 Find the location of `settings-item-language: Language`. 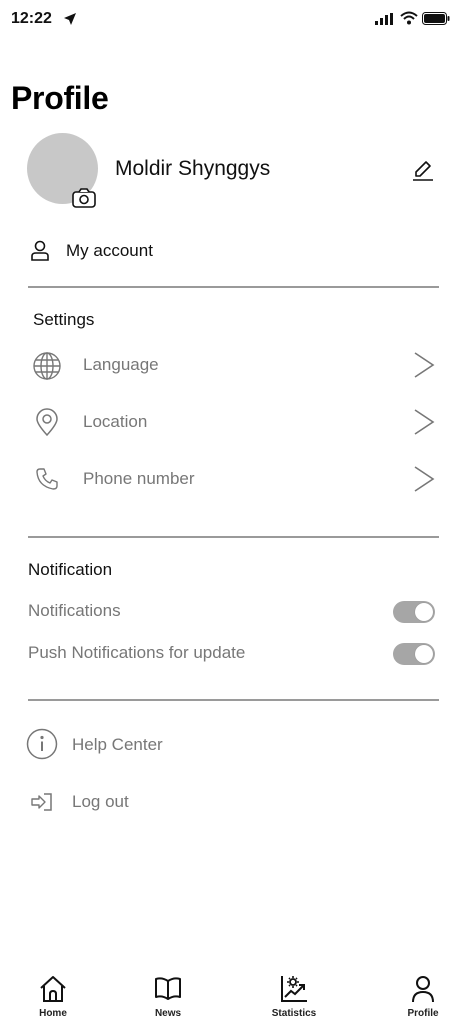

settings-item-language: Language is located at coordinates (235, 365).